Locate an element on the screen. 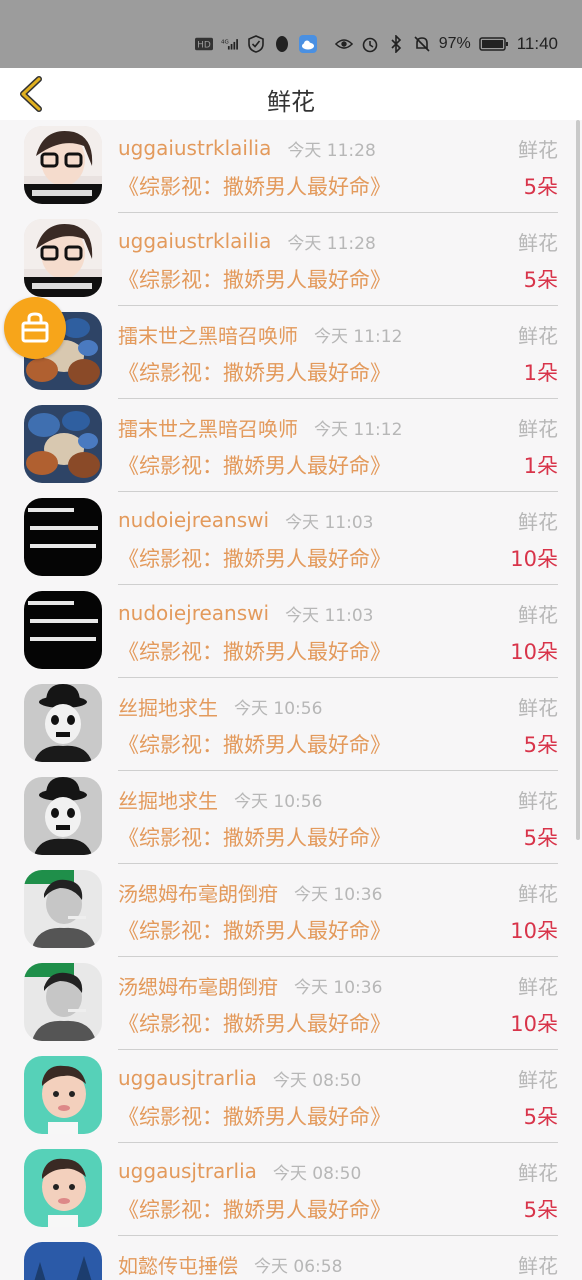  scrollbar is located at coordinates (578, 480).